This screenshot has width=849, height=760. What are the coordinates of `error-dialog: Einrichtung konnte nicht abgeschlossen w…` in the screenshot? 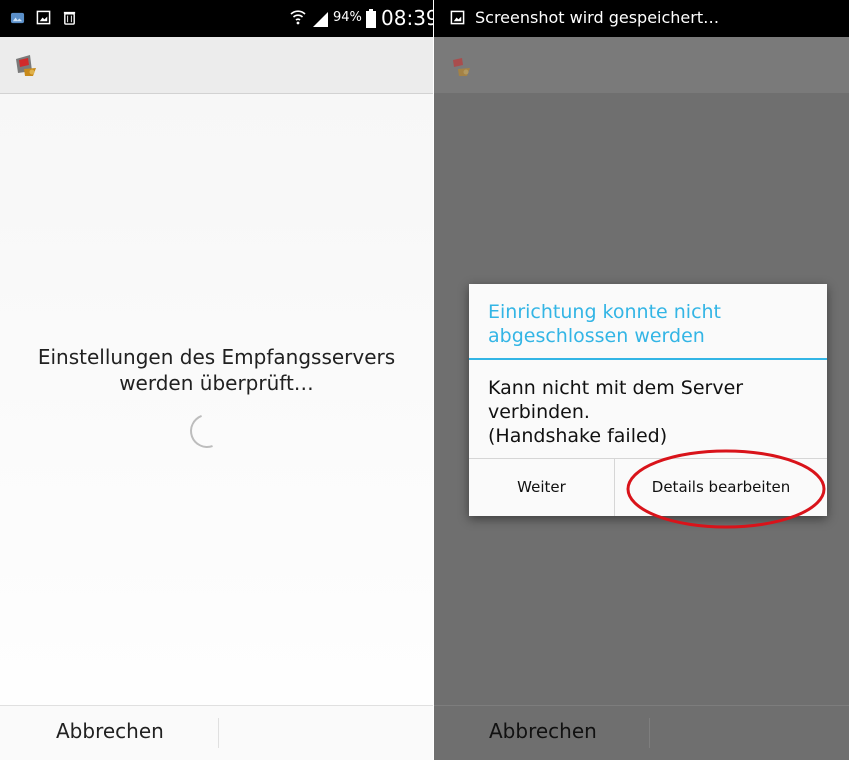 It's located at (648, 400).